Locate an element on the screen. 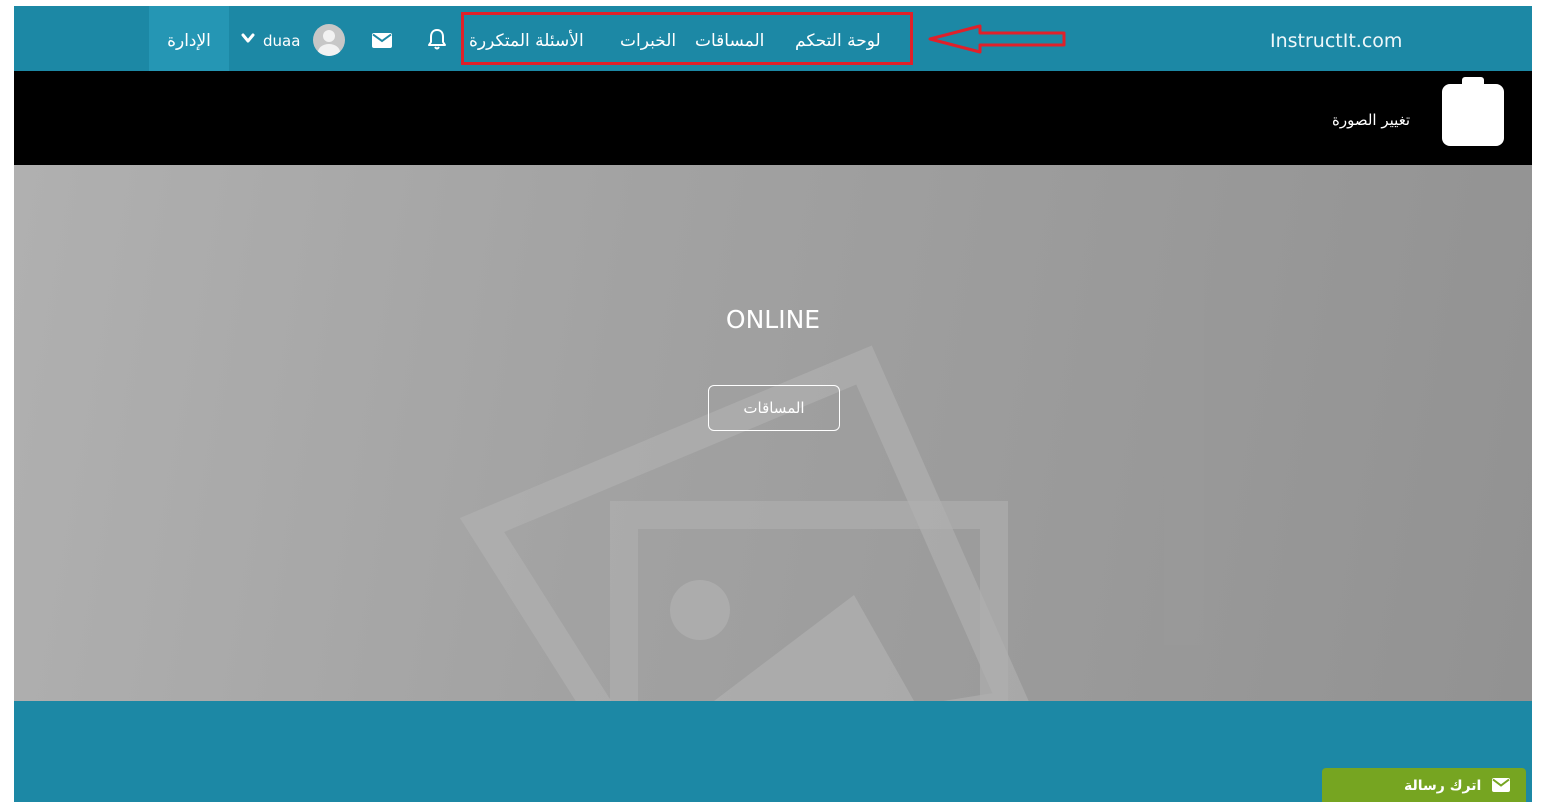 The image size is (1550, 802). user-menu-name: duaa is located at coordinates (281, 41).